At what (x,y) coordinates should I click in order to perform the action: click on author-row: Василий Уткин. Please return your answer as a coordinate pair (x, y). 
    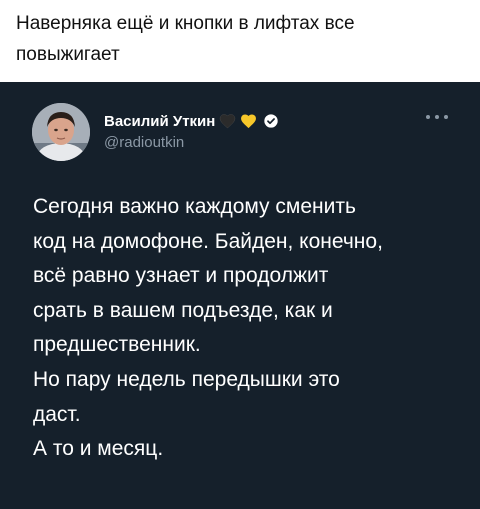
    Looking at the image, I should click on (191, 121).